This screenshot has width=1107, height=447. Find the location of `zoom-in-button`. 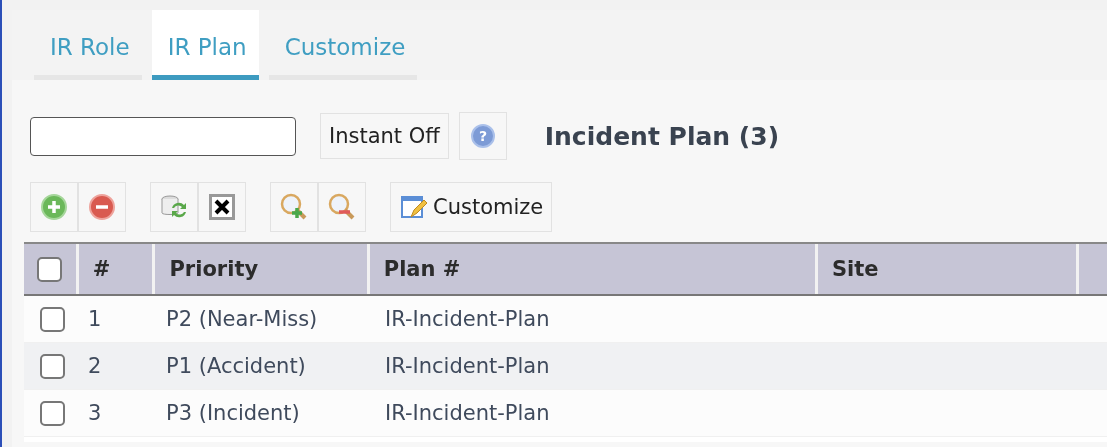

zoom-in-button is located at coordinates (294, 207).